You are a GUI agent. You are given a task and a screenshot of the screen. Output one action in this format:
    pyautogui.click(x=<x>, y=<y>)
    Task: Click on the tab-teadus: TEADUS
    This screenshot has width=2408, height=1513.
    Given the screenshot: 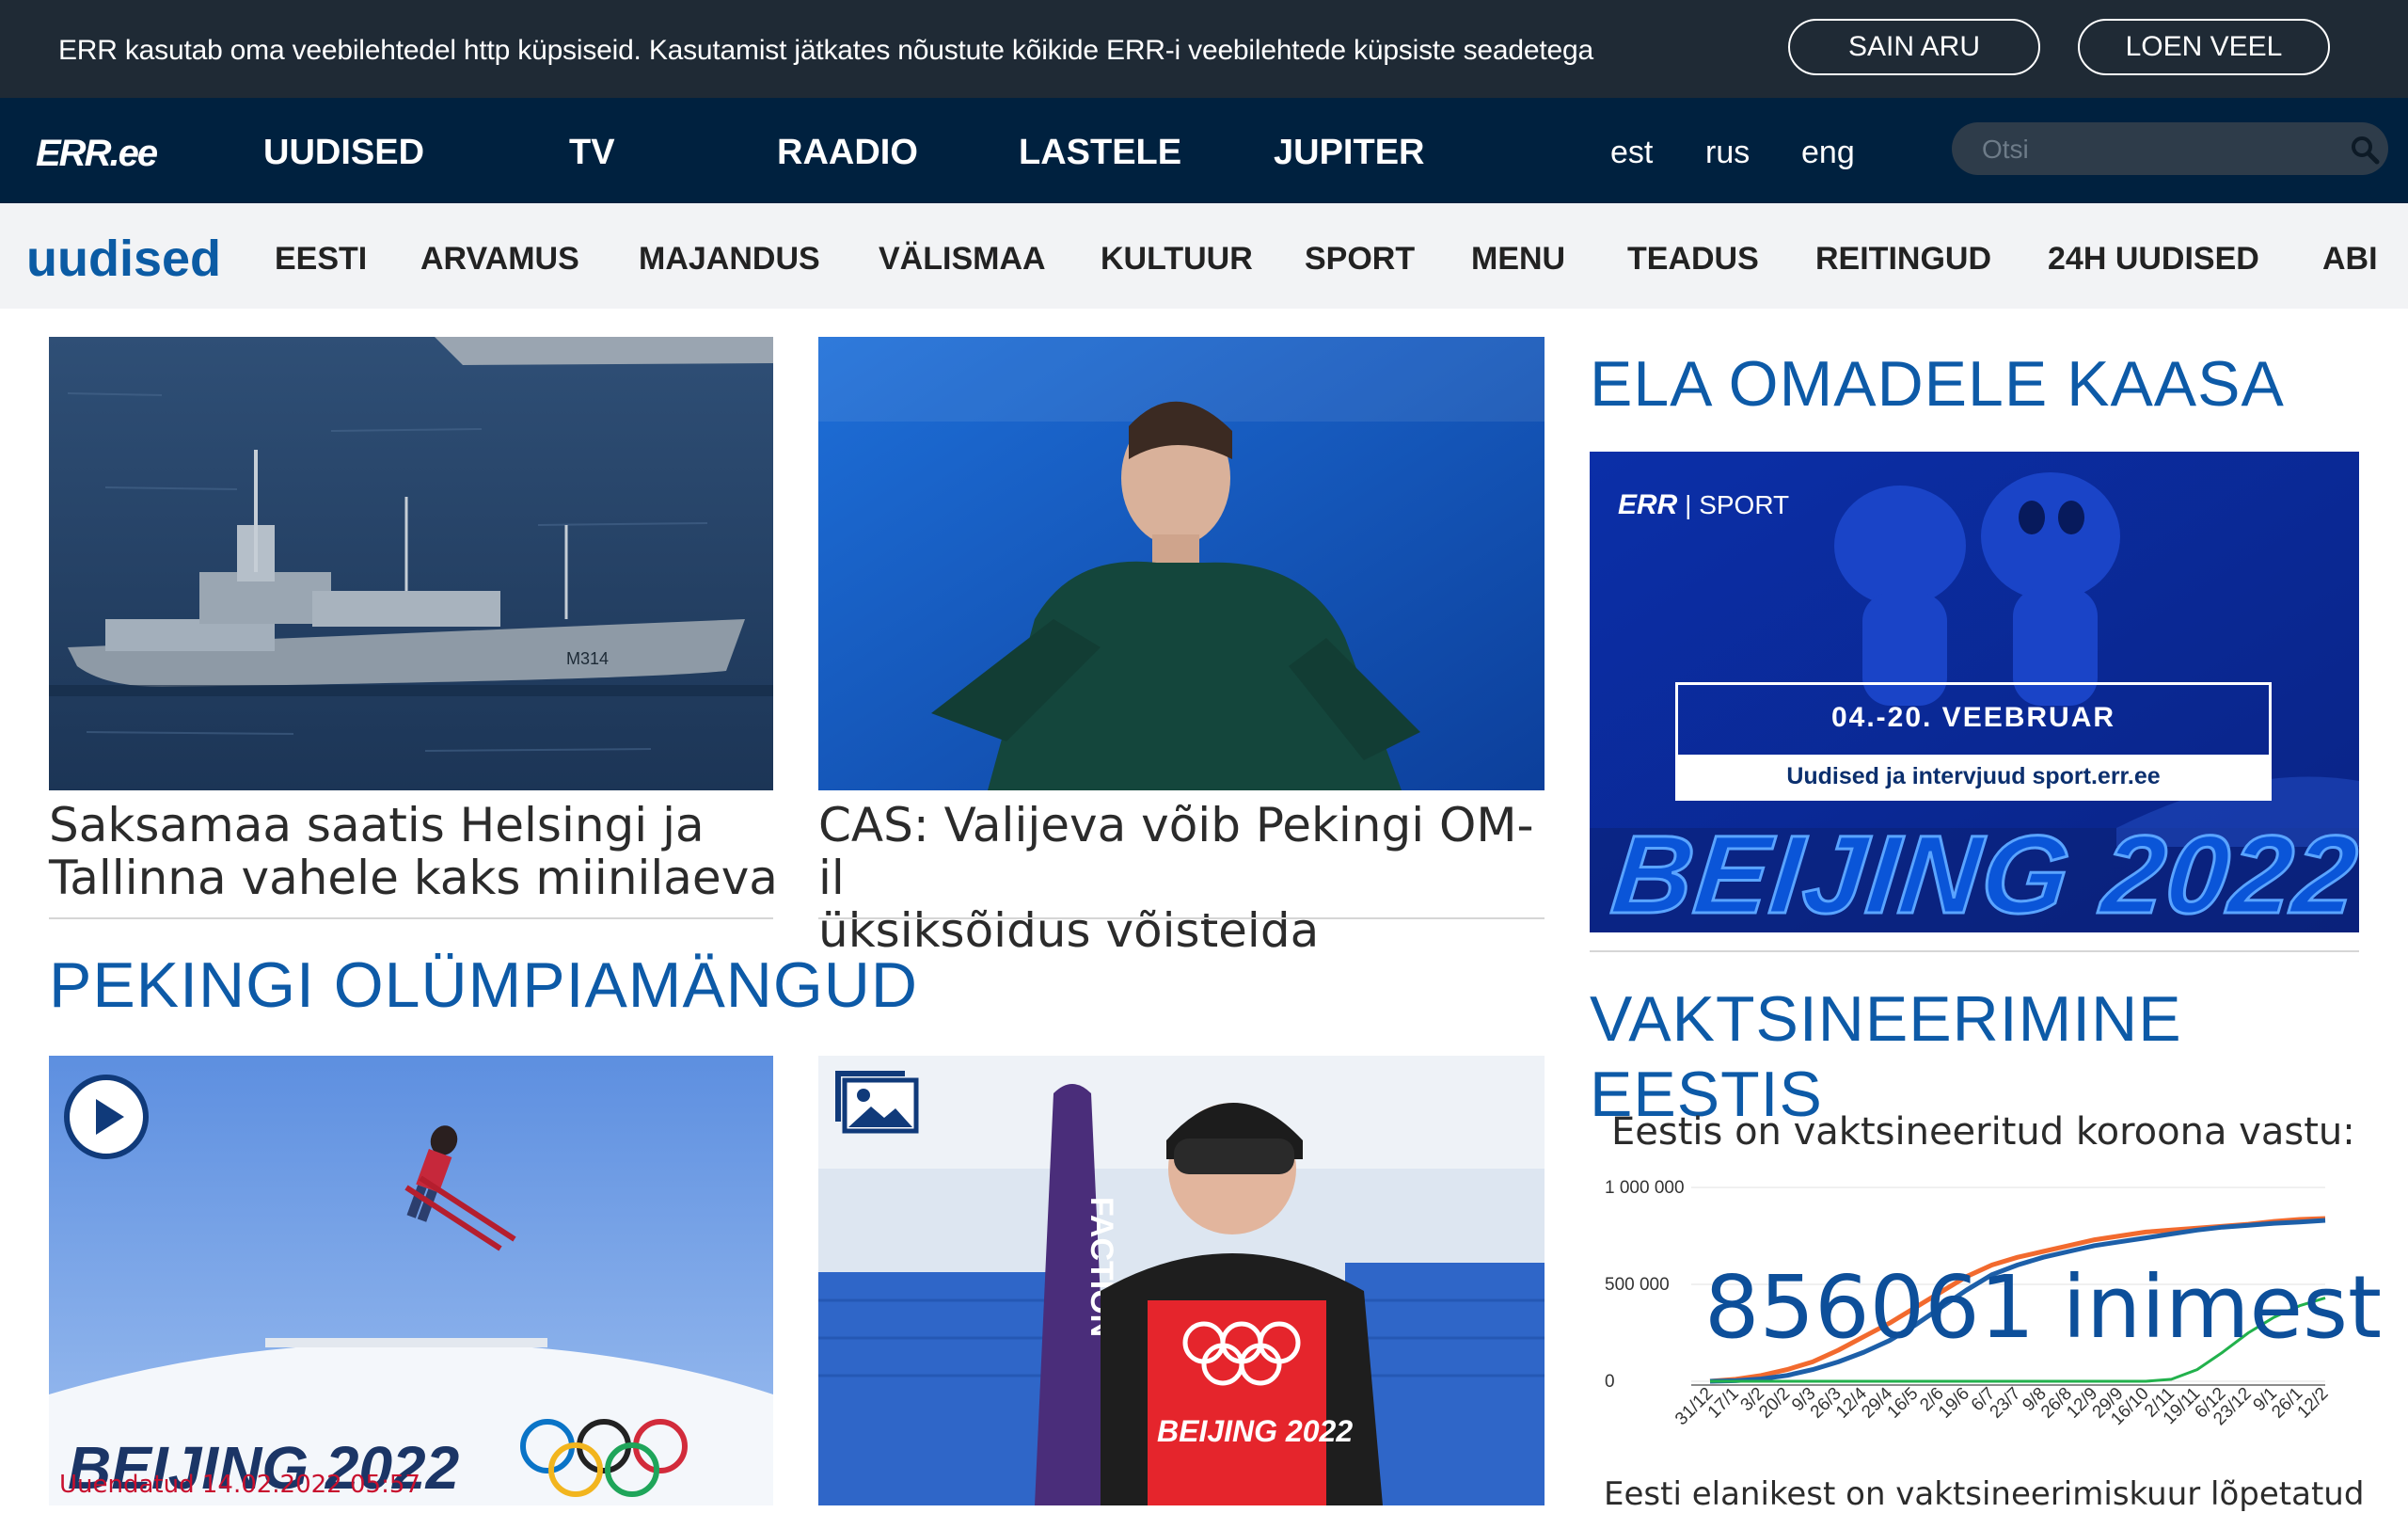 What is the action you would take?
    pyautogui.click(x=1693, y=258)
    